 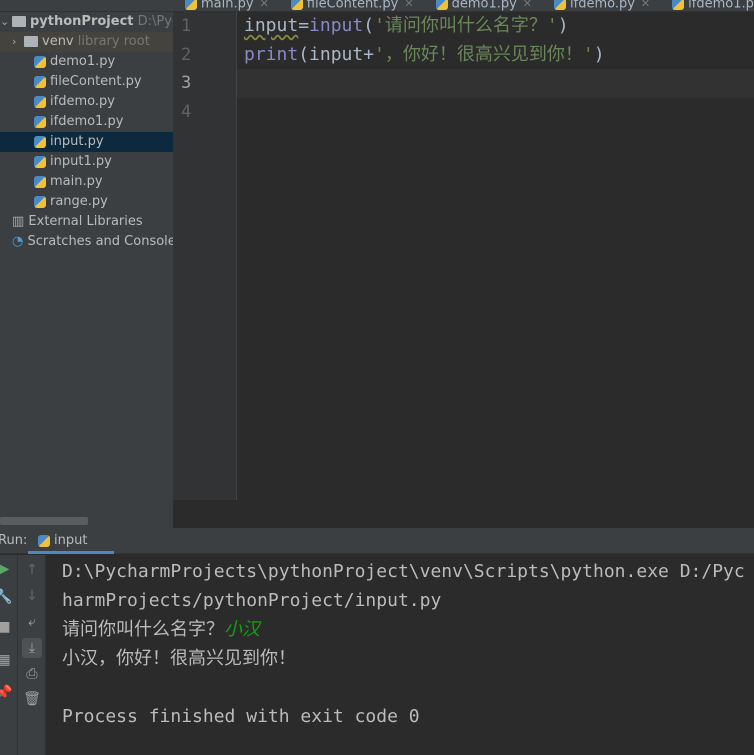 I want to click on tree-venv: › venv library root, so click(x=86, y=42).